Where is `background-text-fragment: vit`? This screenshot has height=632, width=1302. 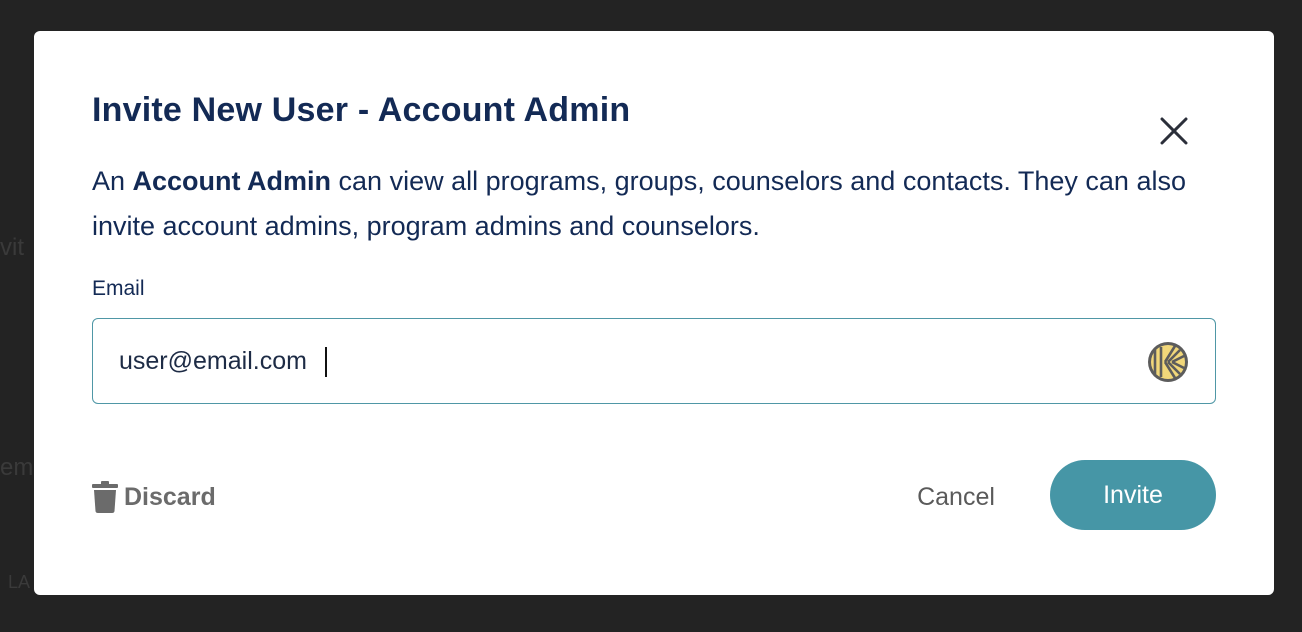
background-text-fragment: vit is located at coordinates (12, 247).